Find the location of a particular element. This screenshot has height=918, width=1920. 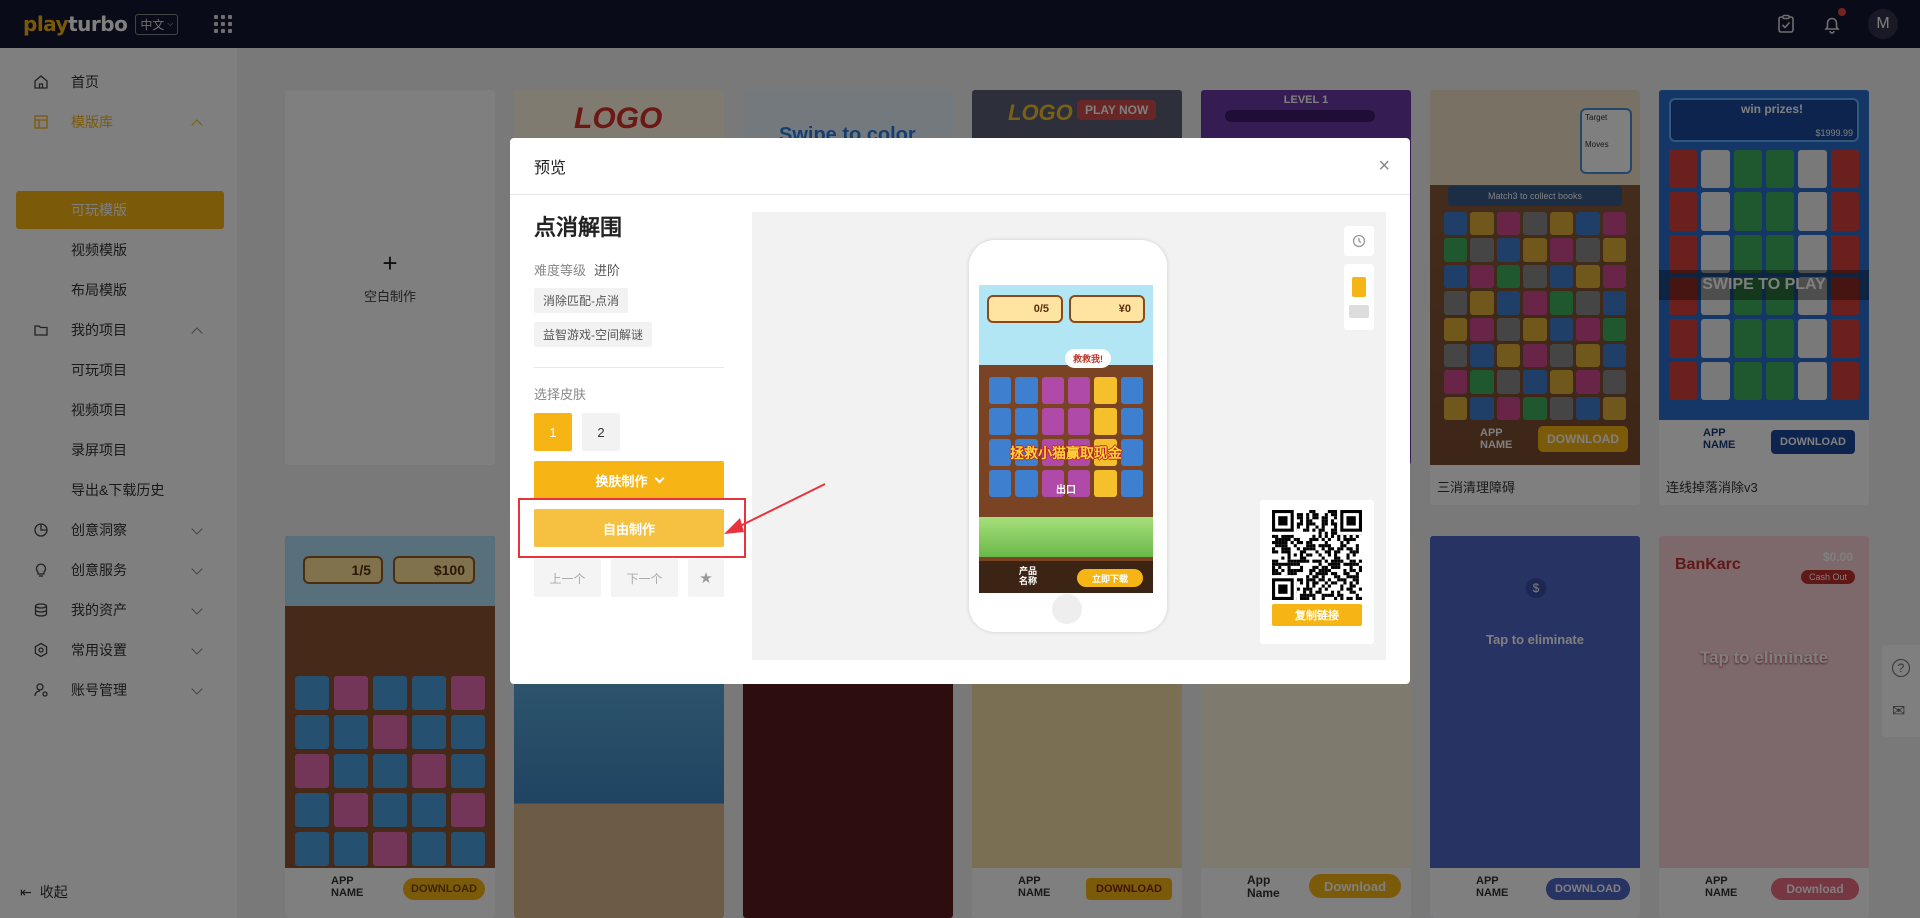

divider is located at coordinates (629, 367).